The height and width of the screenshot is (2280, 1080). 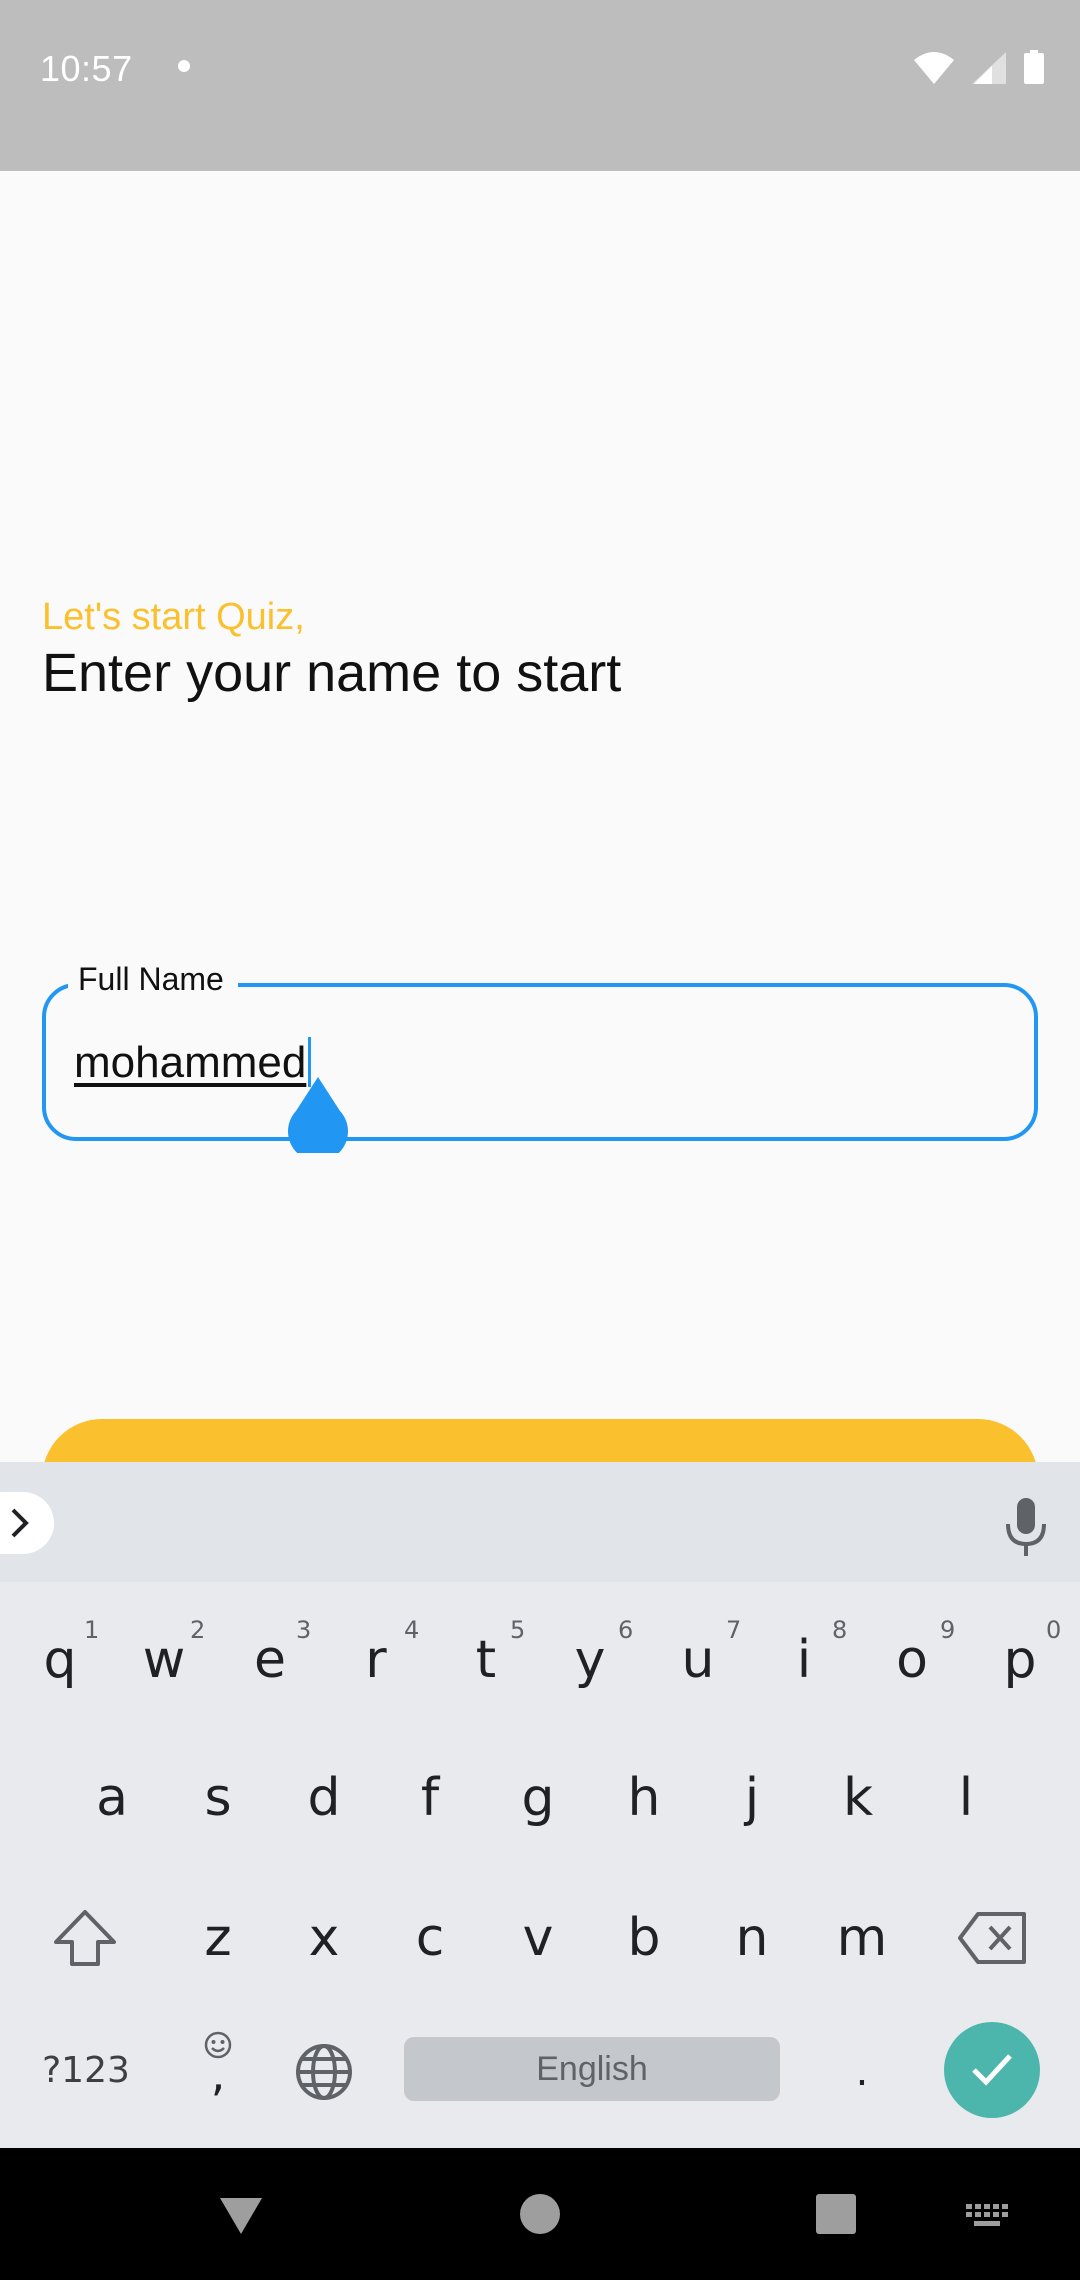 I want to click on status-icons, so click(x=979, y=67).